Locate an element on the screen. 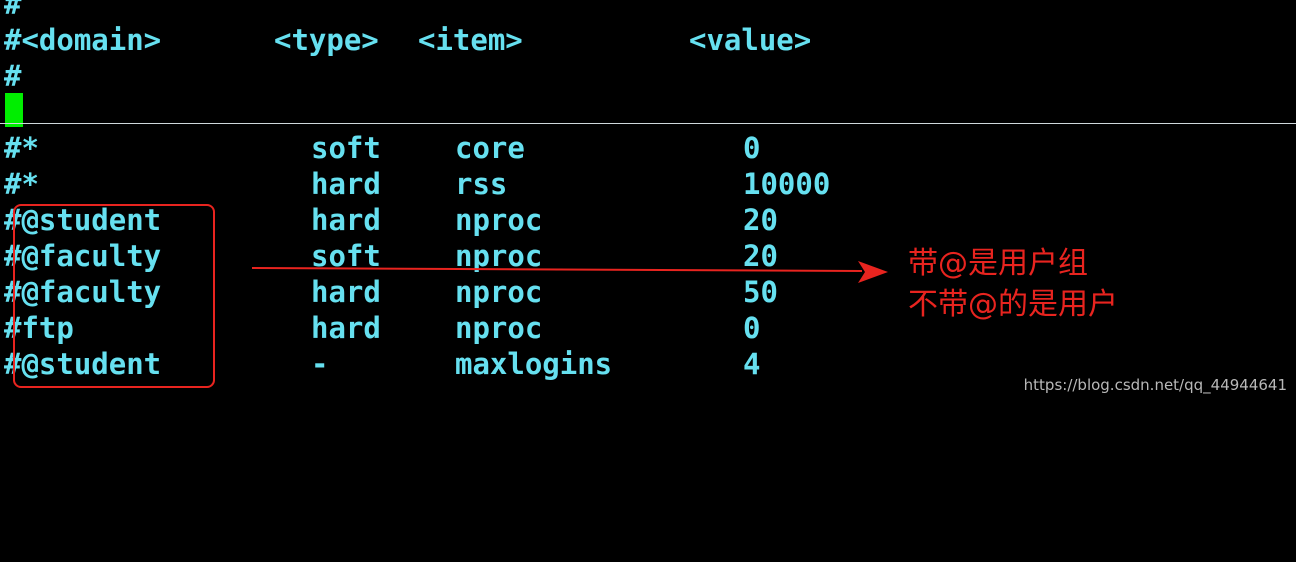 This screenshot has height=562, width=1296. row-value: 4 is located at coordinates (752, 364).